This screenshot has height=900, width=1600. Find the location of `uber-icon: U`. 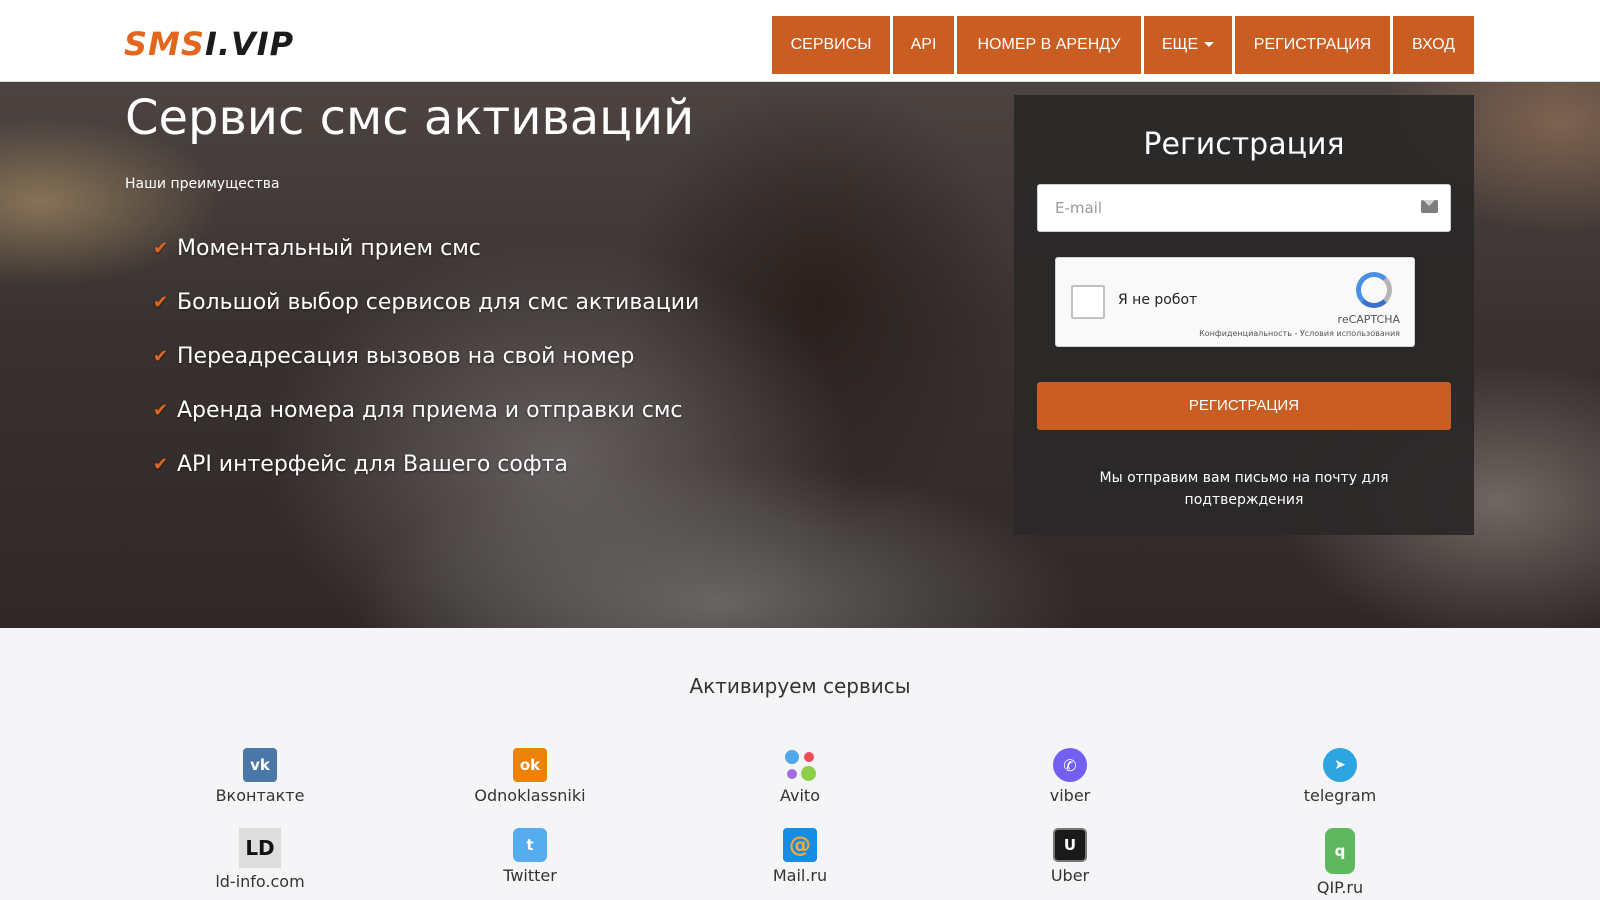

uber-icon: U is located at coordinates (1070, 845).